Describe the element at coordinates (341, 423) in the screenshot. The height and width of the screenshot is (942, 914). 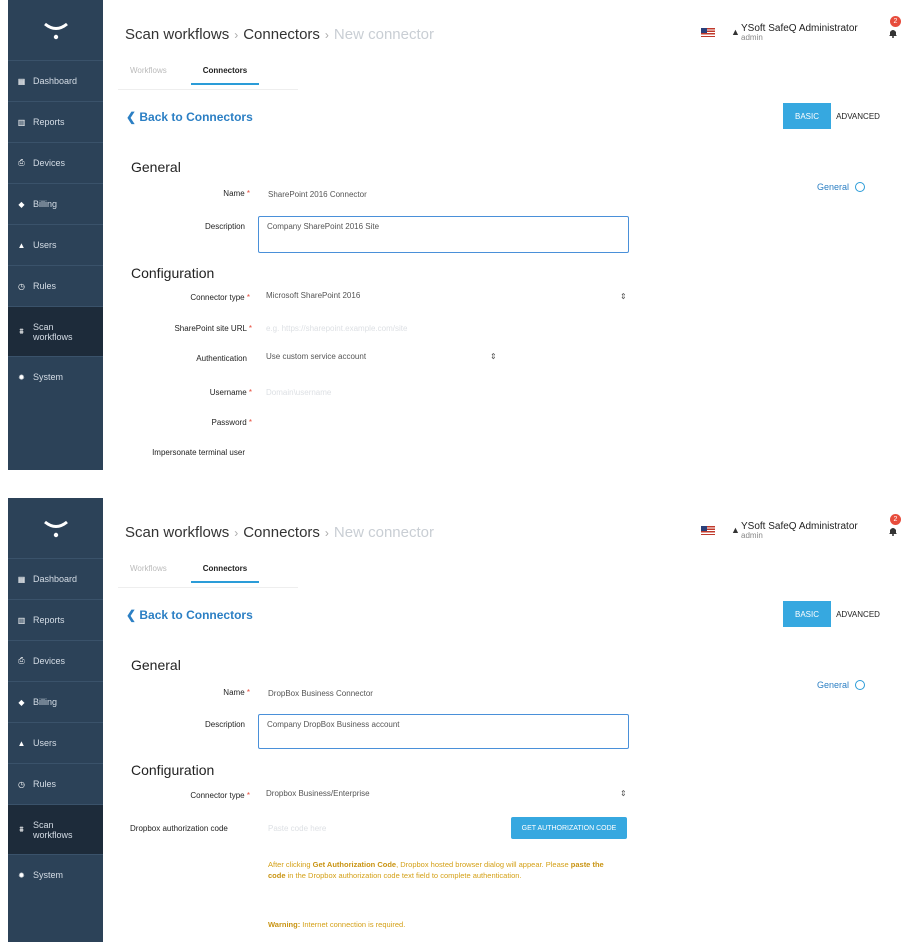
I see `password-input` at that location.